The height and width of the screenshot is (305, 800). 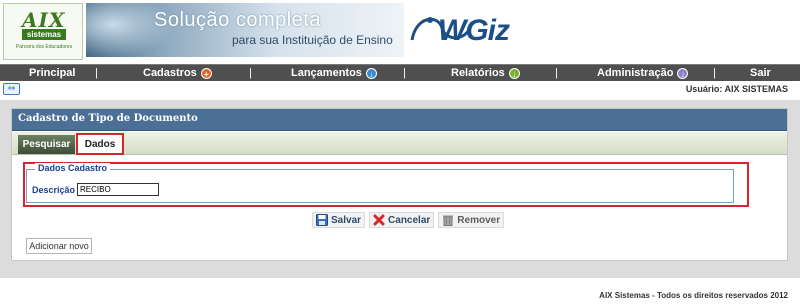 I want to click on wgiz-logo: WGiz, so click(x=459, y=31).